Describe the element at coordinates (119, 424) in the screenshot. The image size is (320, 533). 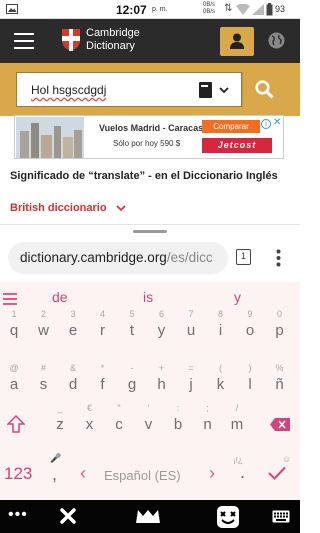
I see `key-c: c` at that location.